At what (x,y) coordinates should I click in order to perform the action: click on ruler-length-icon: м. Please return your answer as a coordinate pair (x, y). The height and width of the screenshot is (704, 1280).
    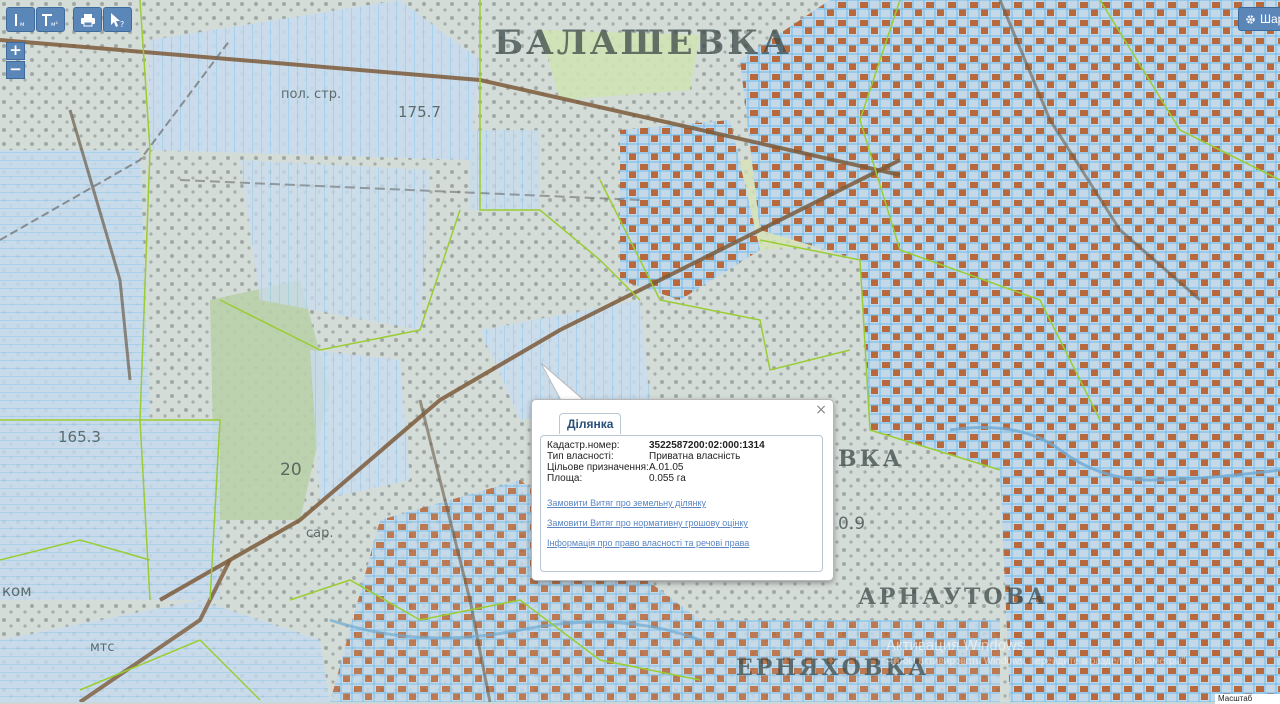
    Looking at the image, I should click on (20, 19).